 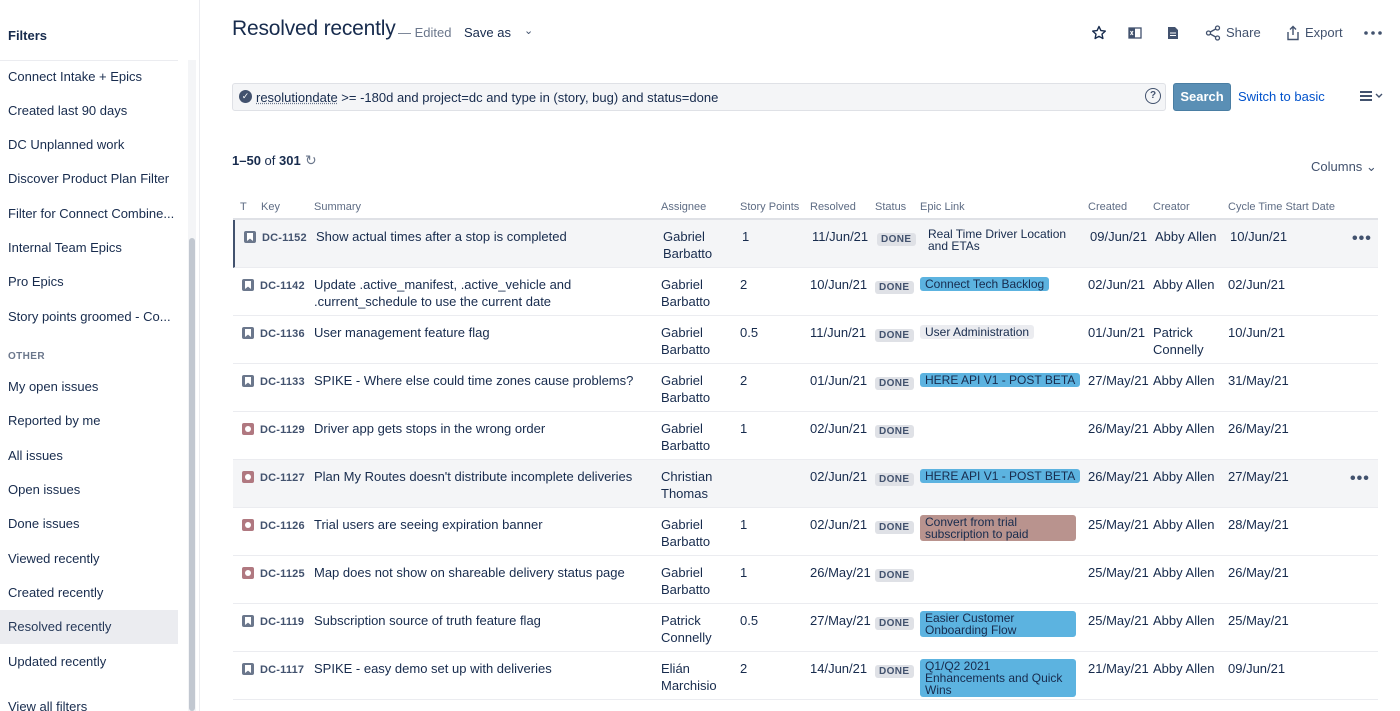 I want to click on issue-key: DC-1129, so click(x=282, y=430).